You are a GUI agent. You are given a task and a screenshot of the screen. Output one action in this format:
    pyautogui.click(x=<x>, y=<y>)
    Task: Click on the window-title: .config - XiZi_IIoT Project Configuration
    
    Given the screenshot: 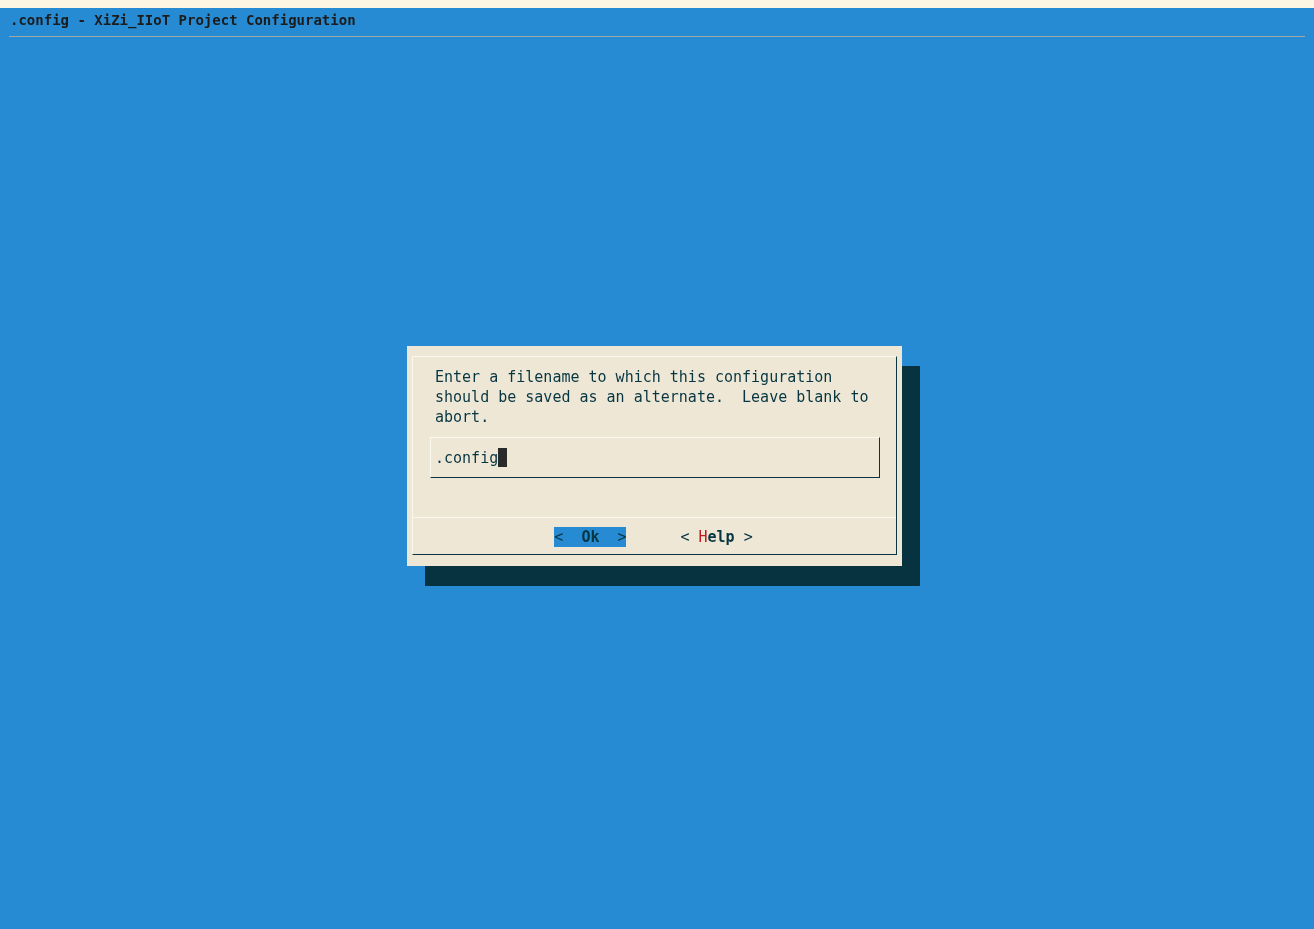 What is the action you would take?
    pyautogui.click(x=183, y=20)
    